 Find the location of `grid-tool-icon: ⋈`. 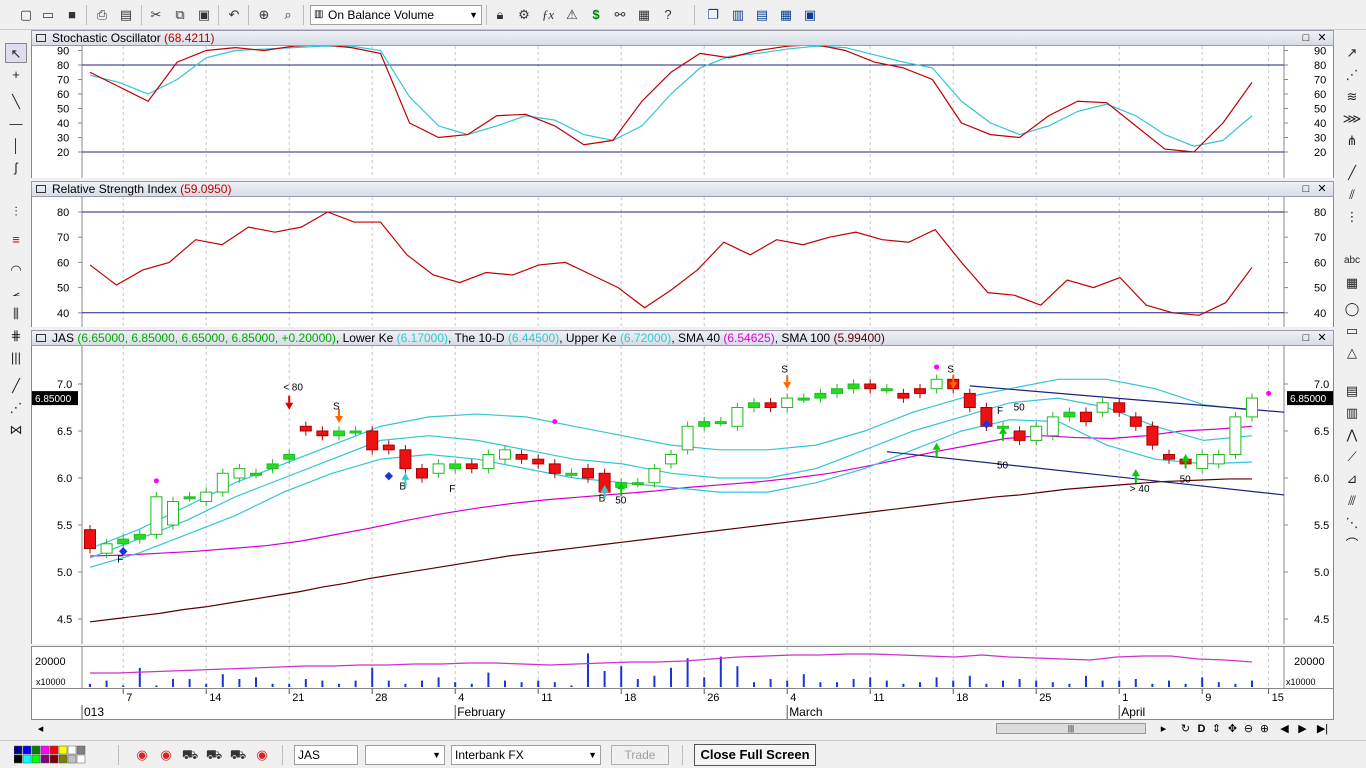

grid-tool-icon: ⋈ is located at coordinates (16, 430).